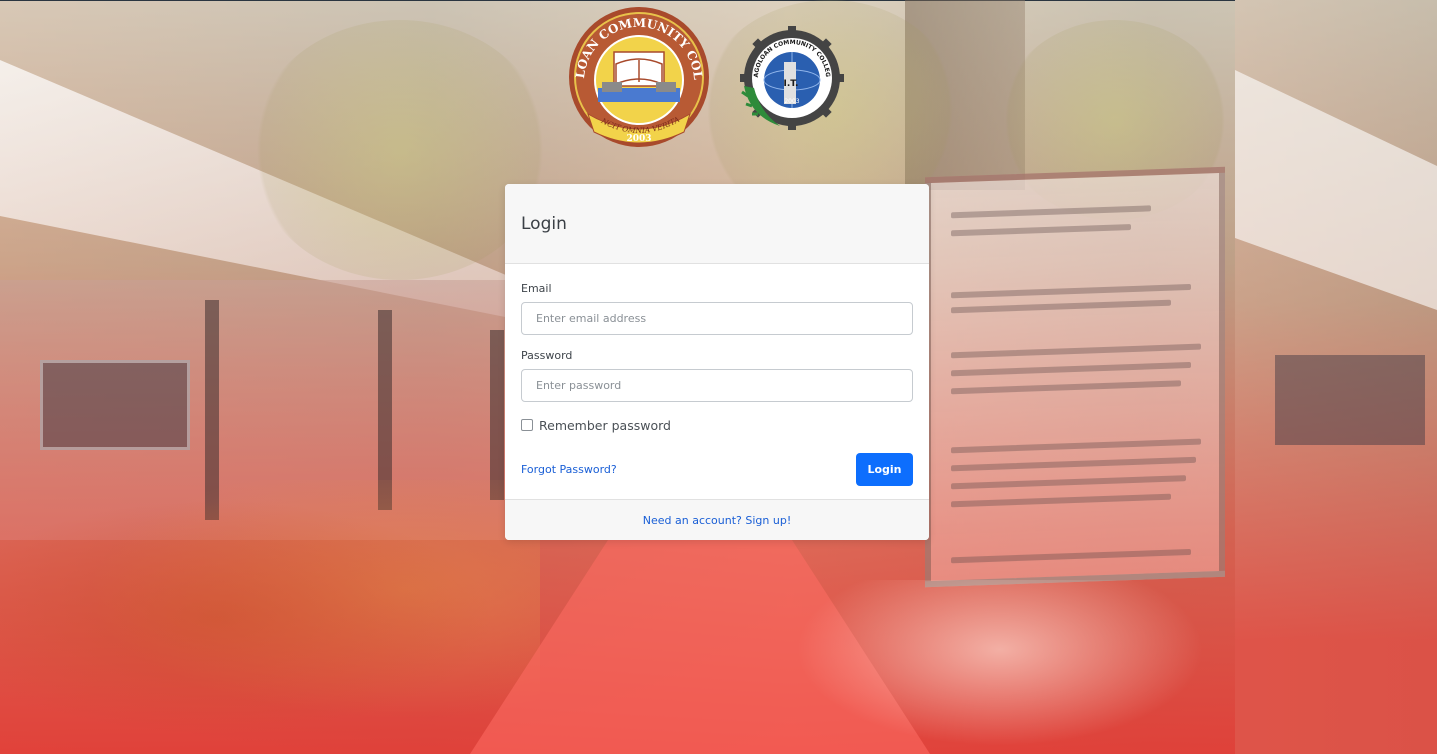 The width and height of the screenshot is (1437, 754). I want to click on remember-label: Remember password, so click(605, 425).